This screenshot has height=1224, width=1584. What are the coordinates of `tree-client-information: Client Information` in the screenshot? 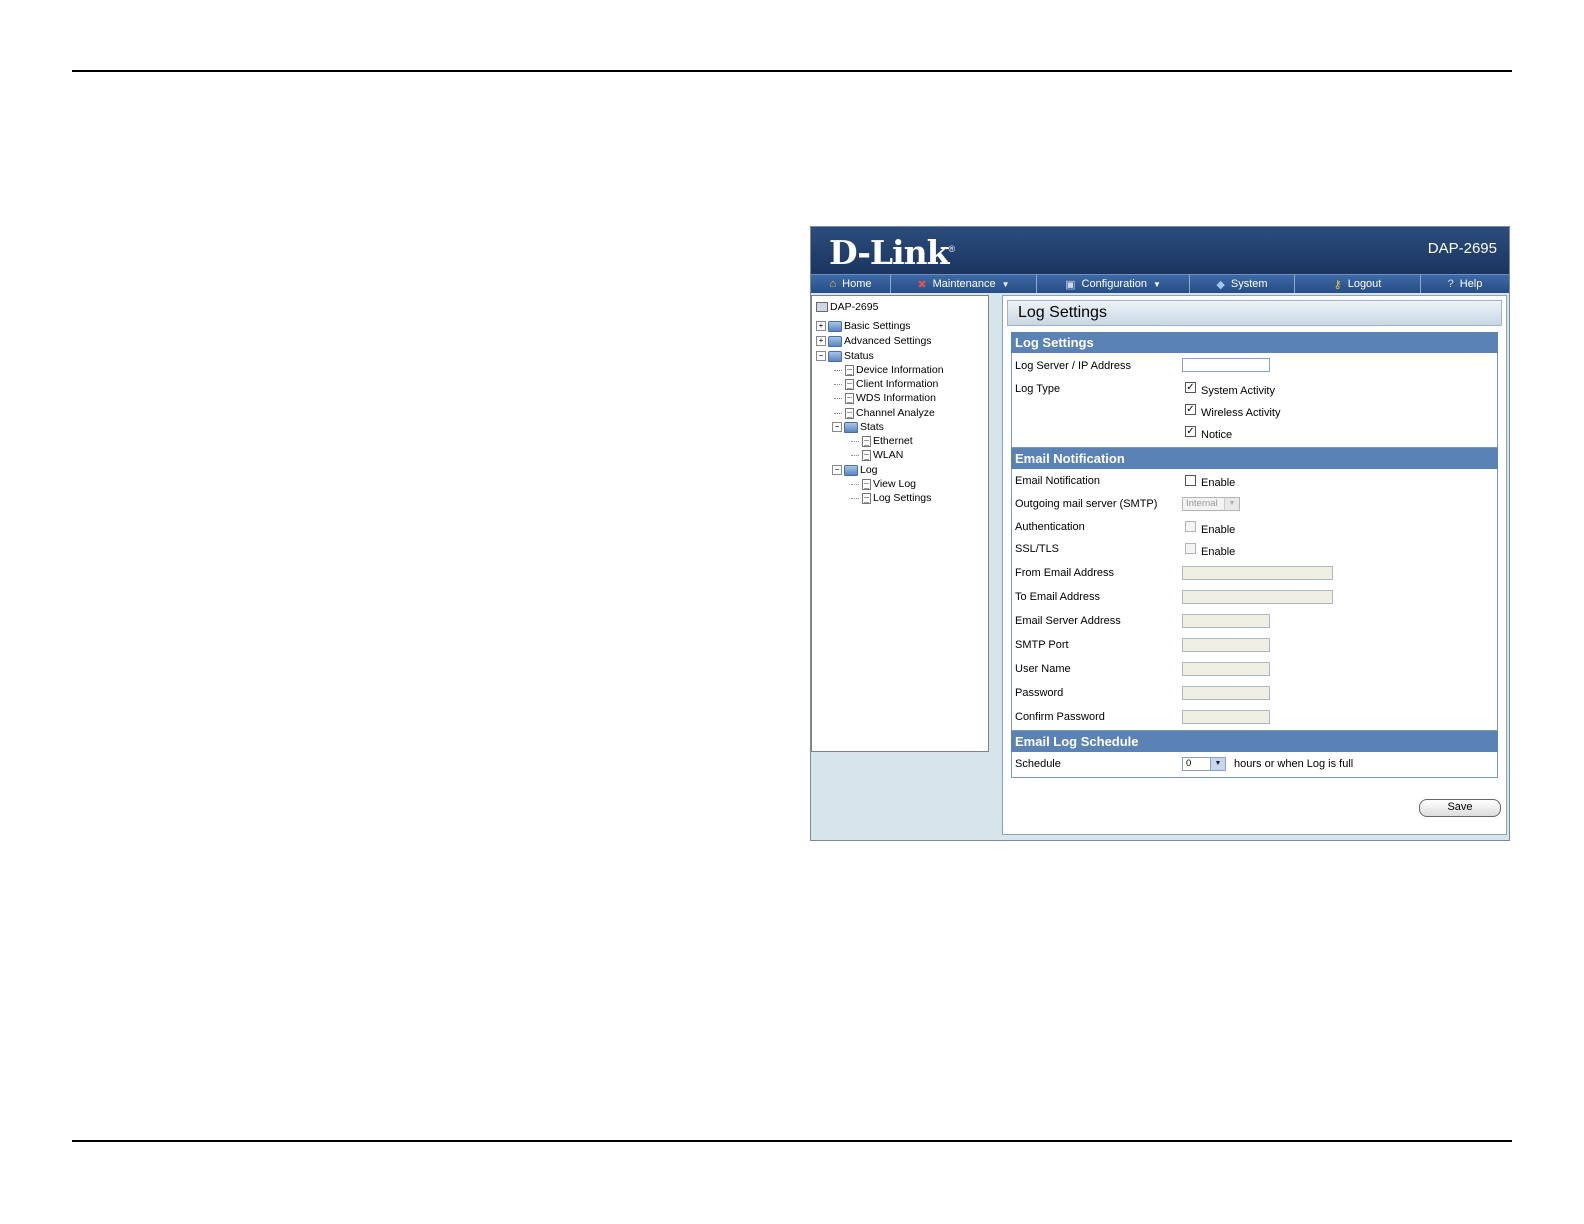 It's located at (886, 384).